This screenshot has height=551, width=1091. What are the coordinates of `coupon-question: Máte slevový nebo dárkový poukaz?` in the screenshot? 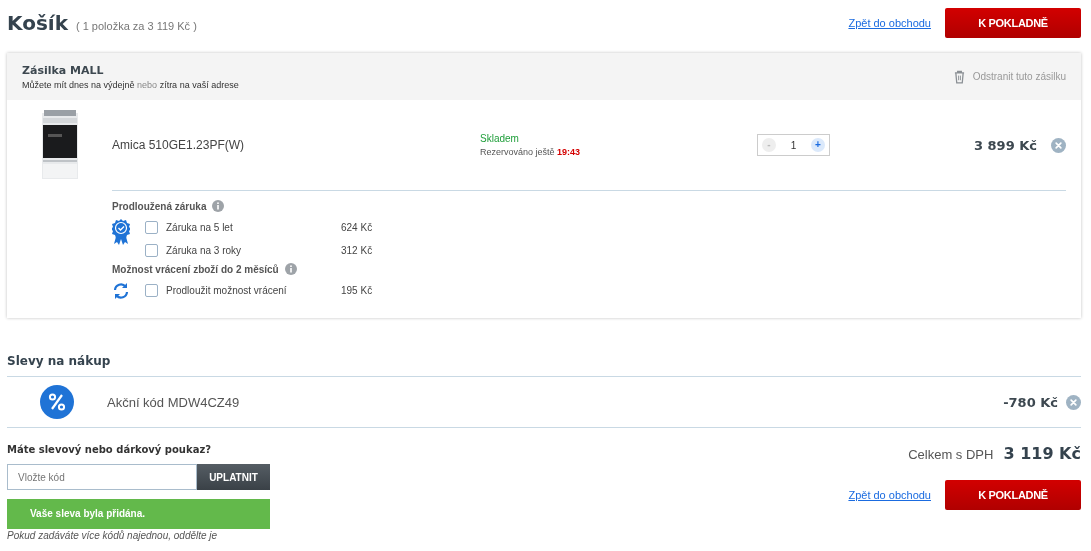 It's located at (109, 449).